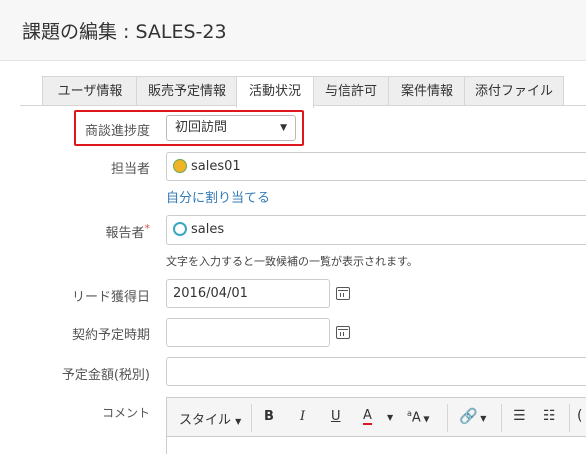 The height and width of the screenshot is (454, 586). I want to click on negotiation-select-value: 初回訪問, so click(201, 127).